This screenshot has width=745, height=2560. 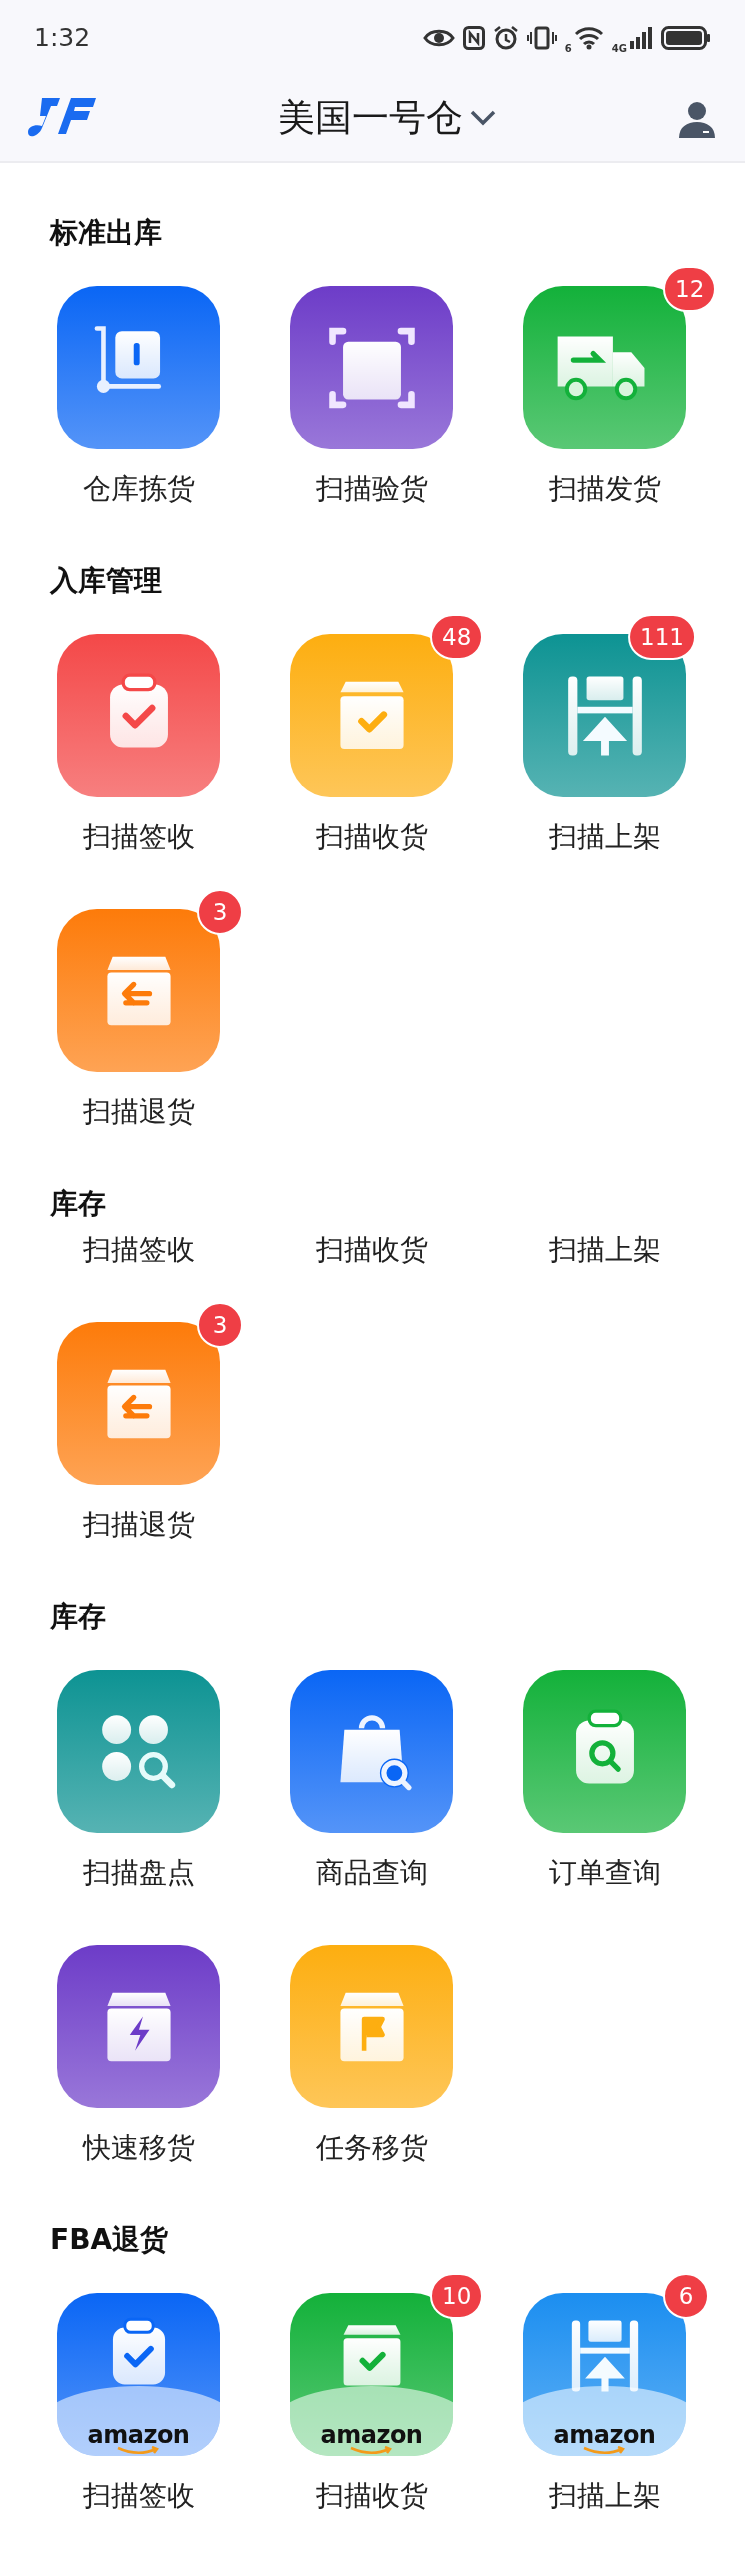 I want to click on battery-icon, so click(x=686, y=37).